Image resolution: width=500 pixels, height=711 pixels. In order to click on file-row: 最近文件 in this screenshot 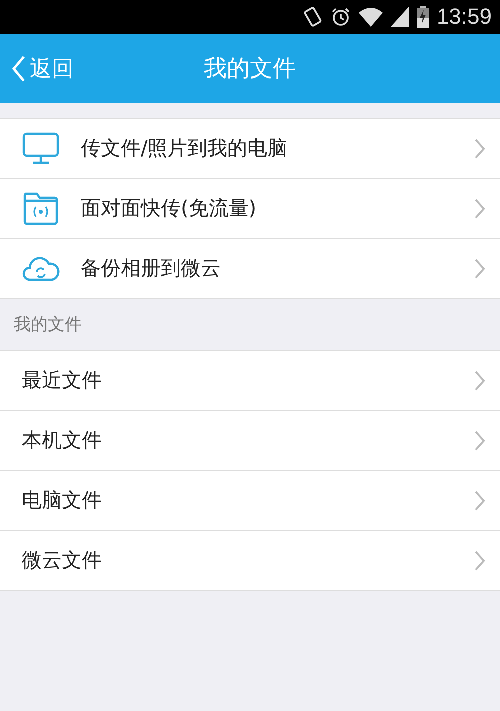, I will do `click(250, 381)`.